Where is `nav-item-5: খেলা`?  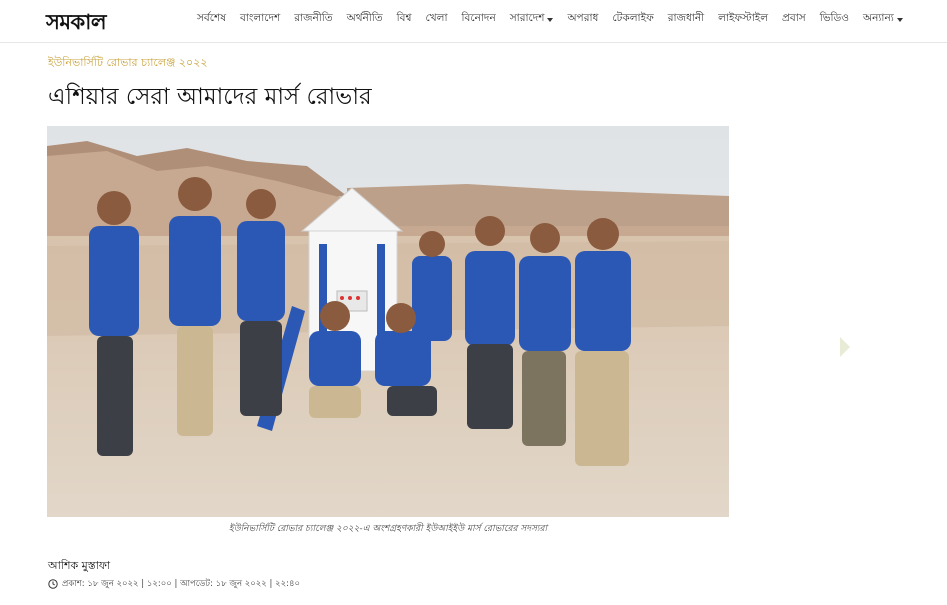 nav-item-5: খেলা is located at coordinates (437, 19).